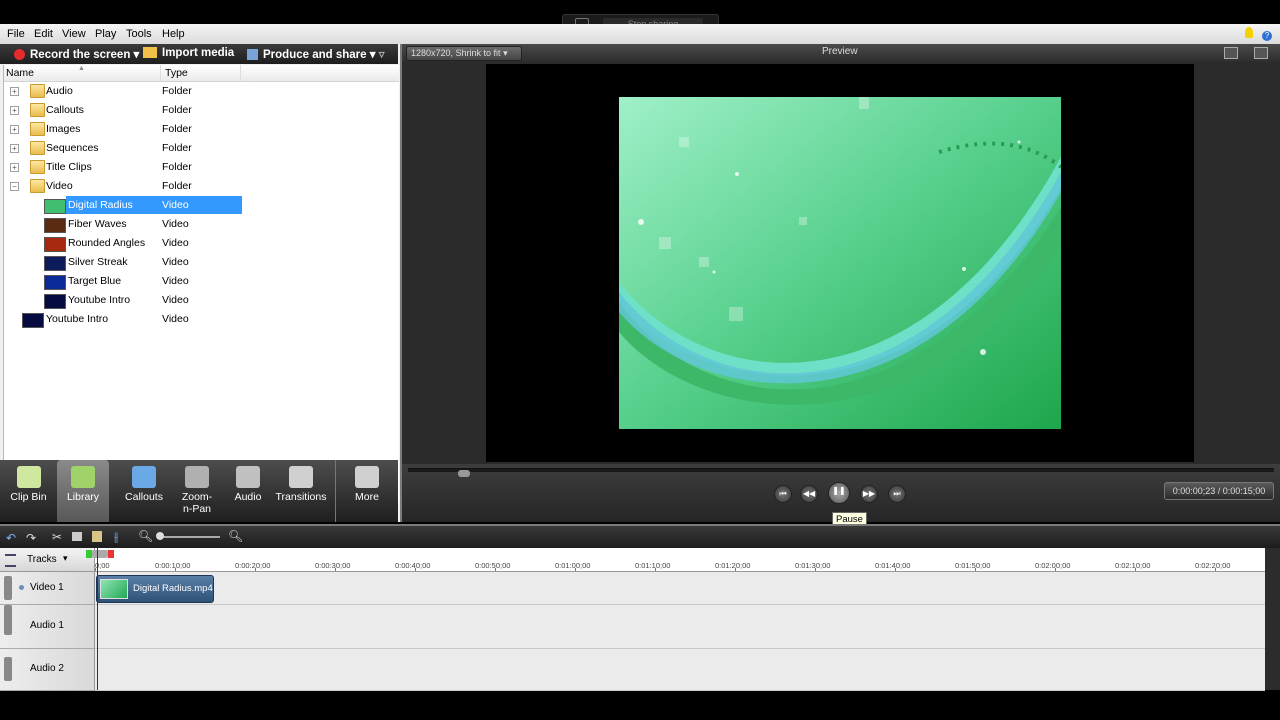 This screenshot has height=720, width=1280. Describe the element at coordinates (47, 627) in the screenshot. I see `track-header-audio-1: Audio 1` at that location.